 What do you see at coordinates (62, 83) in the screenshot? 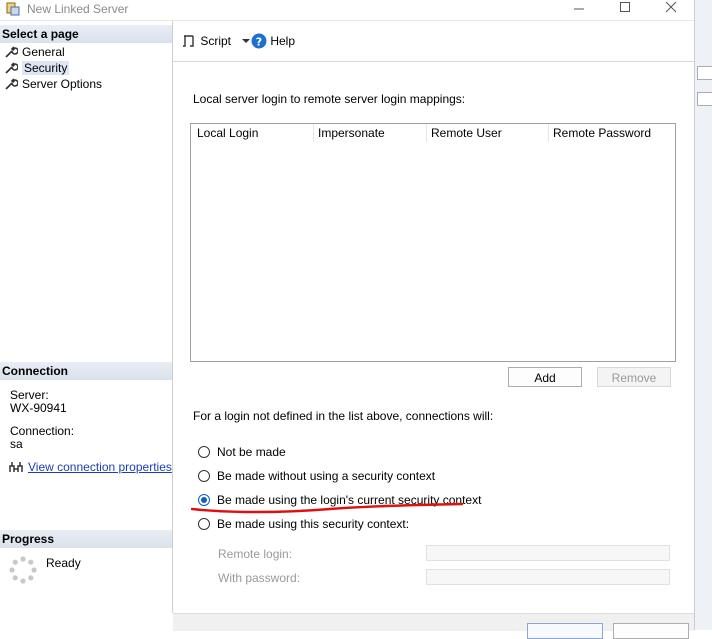
I see `page-item-label: Server Options` at bounding box center [62, 83].